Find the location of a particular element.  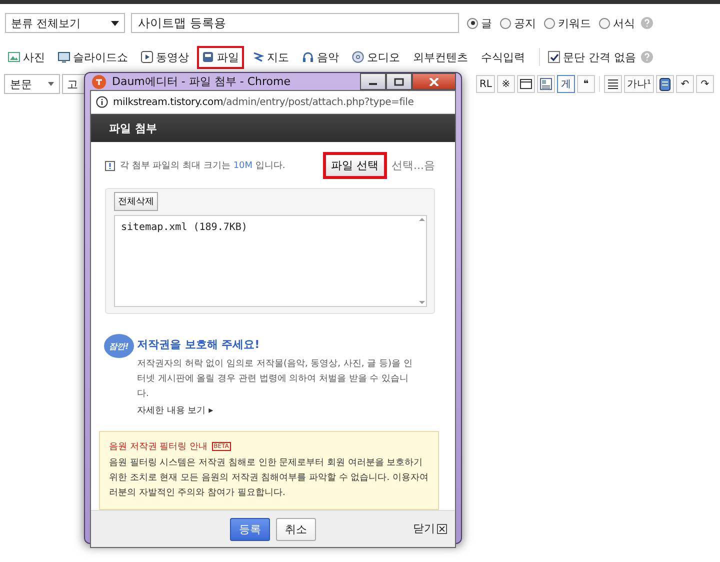

file-list: sitemap.xml (189.7KB) is located at coordinates (270, 261).